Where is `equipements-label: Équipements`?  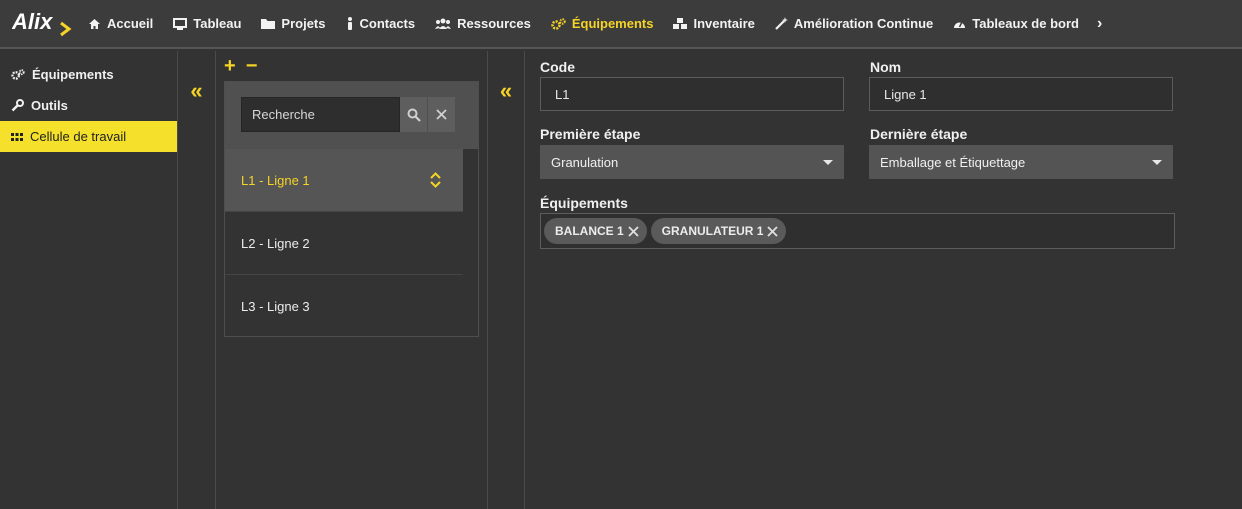
equipements-label: Équipements is located at coordinates (584, 203).